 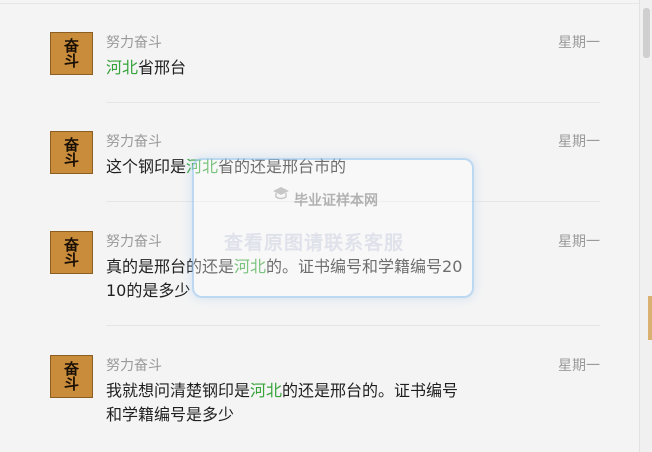 I want to click on scrollbar-thumb, so click(x=646, y=33).